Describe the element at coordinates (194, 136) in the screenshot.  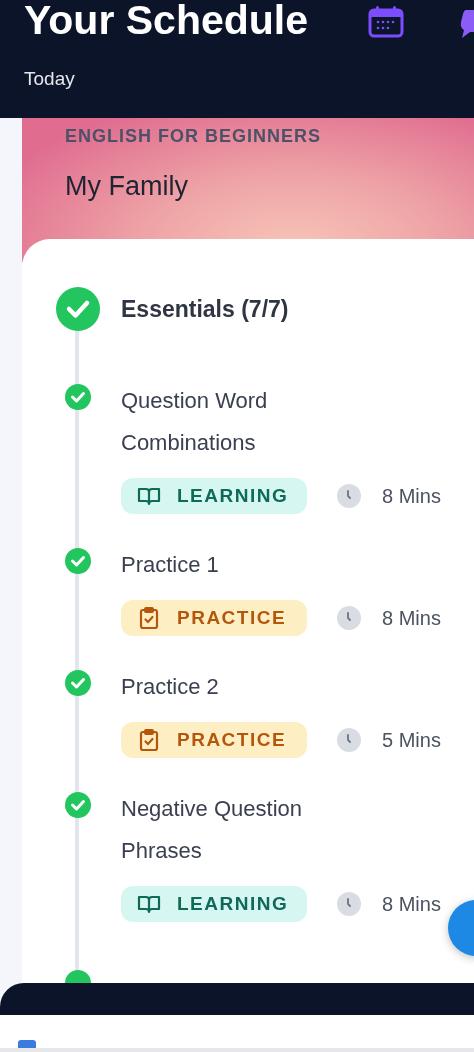
I see `course-category: ENGLISH FOR BEGINNERS` at that location.